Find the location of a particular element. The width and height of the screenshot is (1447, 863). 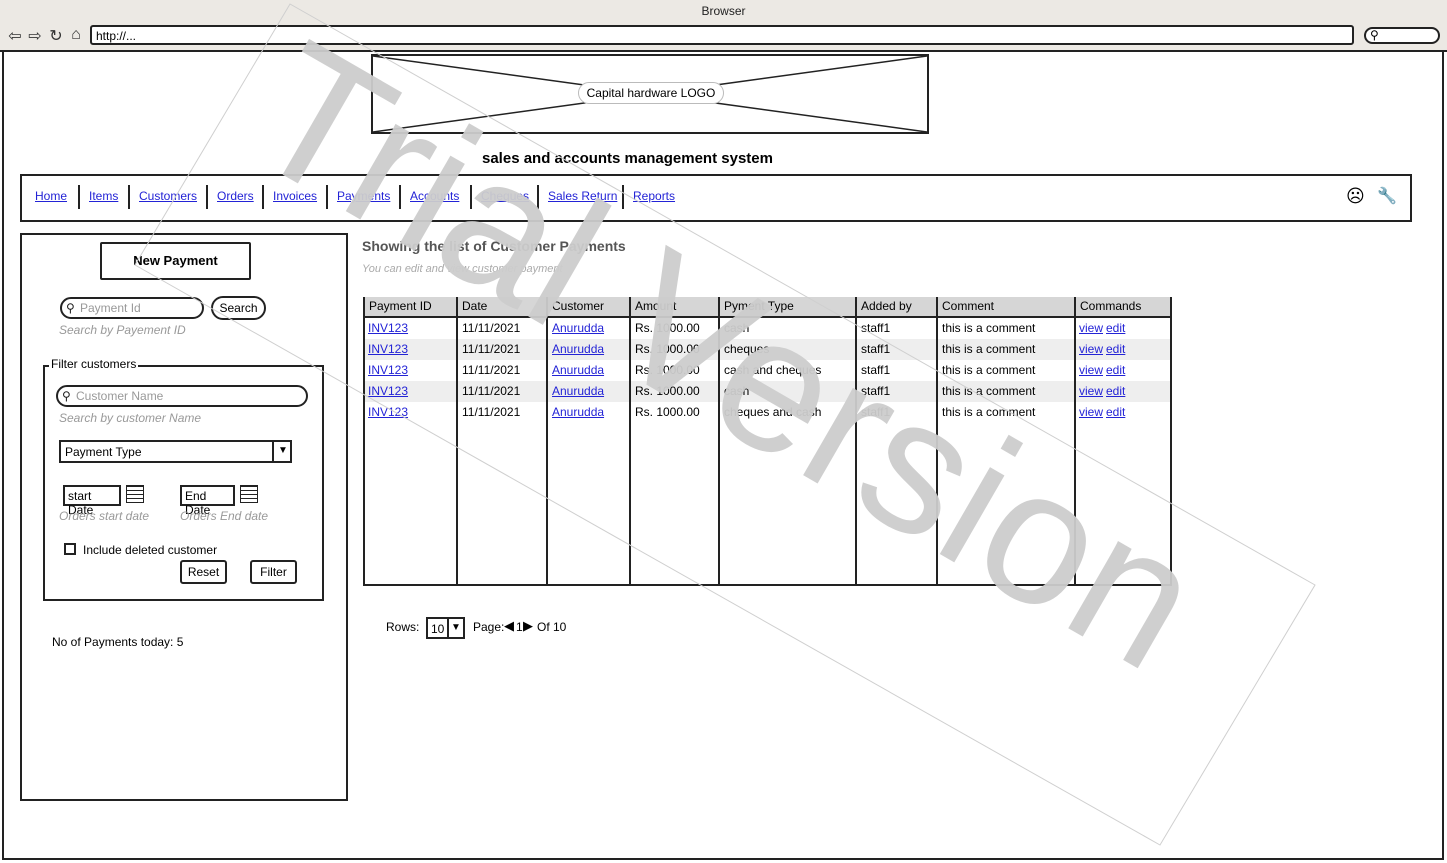

payments-today-count: No of Payments today: 5 is located at coordinates (118, 642).